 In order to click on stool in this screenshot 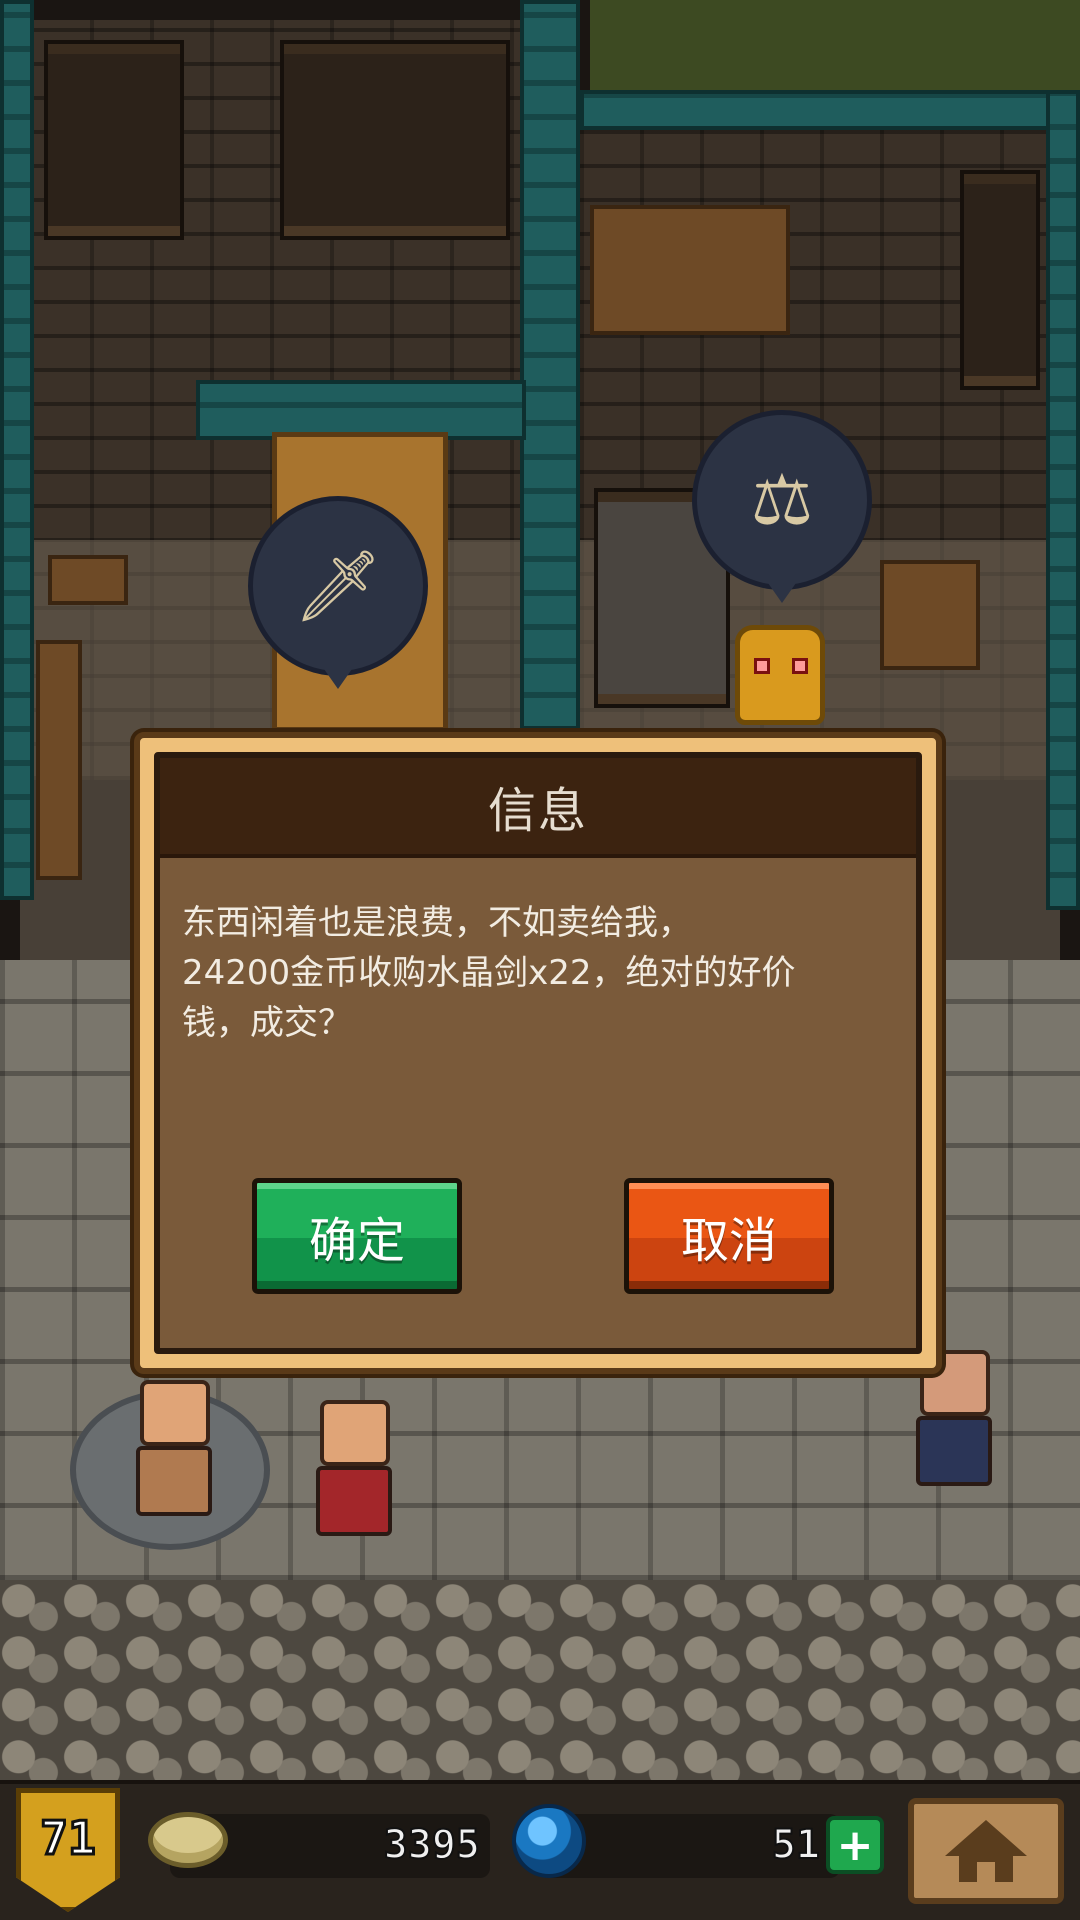, I will do `click(88, 580)`.